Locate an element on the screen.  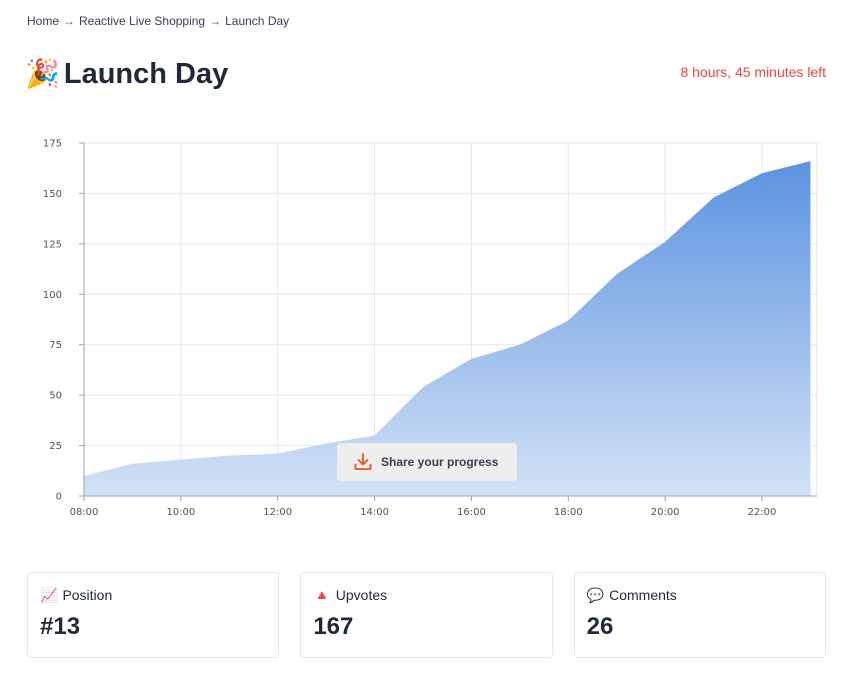
upvotes-value: 167 is located at coordinates (333, 626).